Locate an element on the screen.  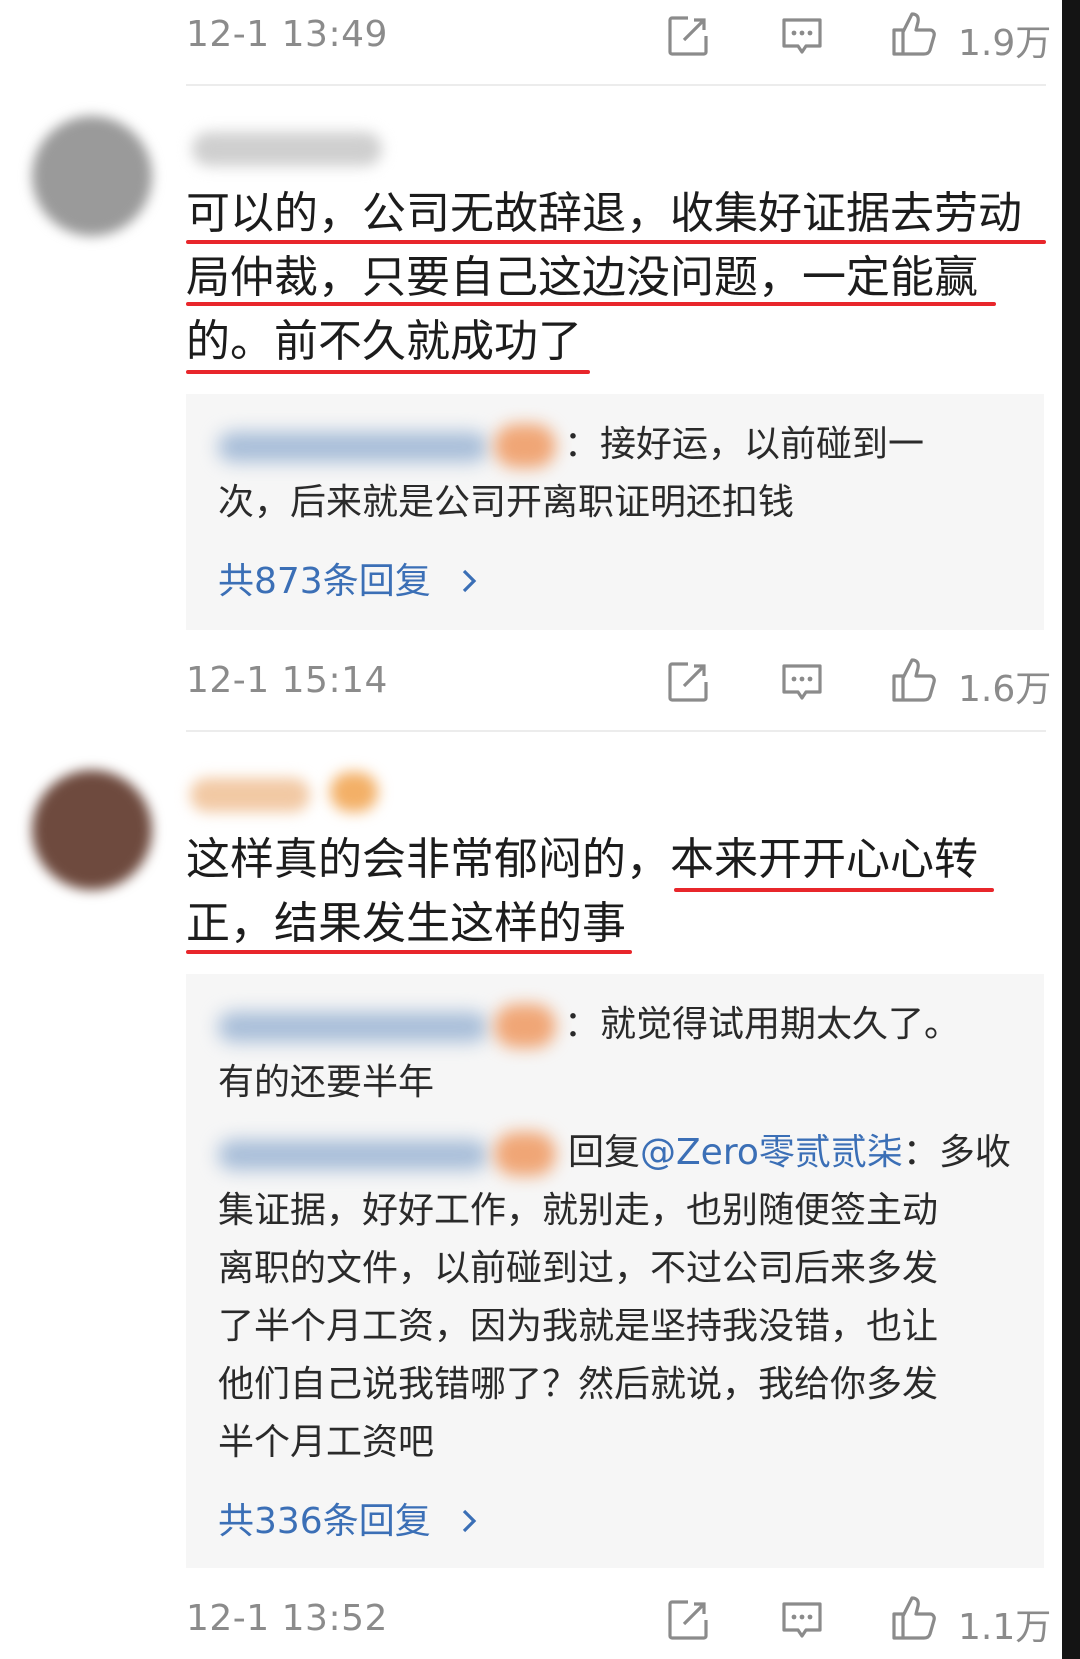
reply-line: 集证据，好好工作，就别走，也别随便签主动 is located at coordinates (578, 1210).